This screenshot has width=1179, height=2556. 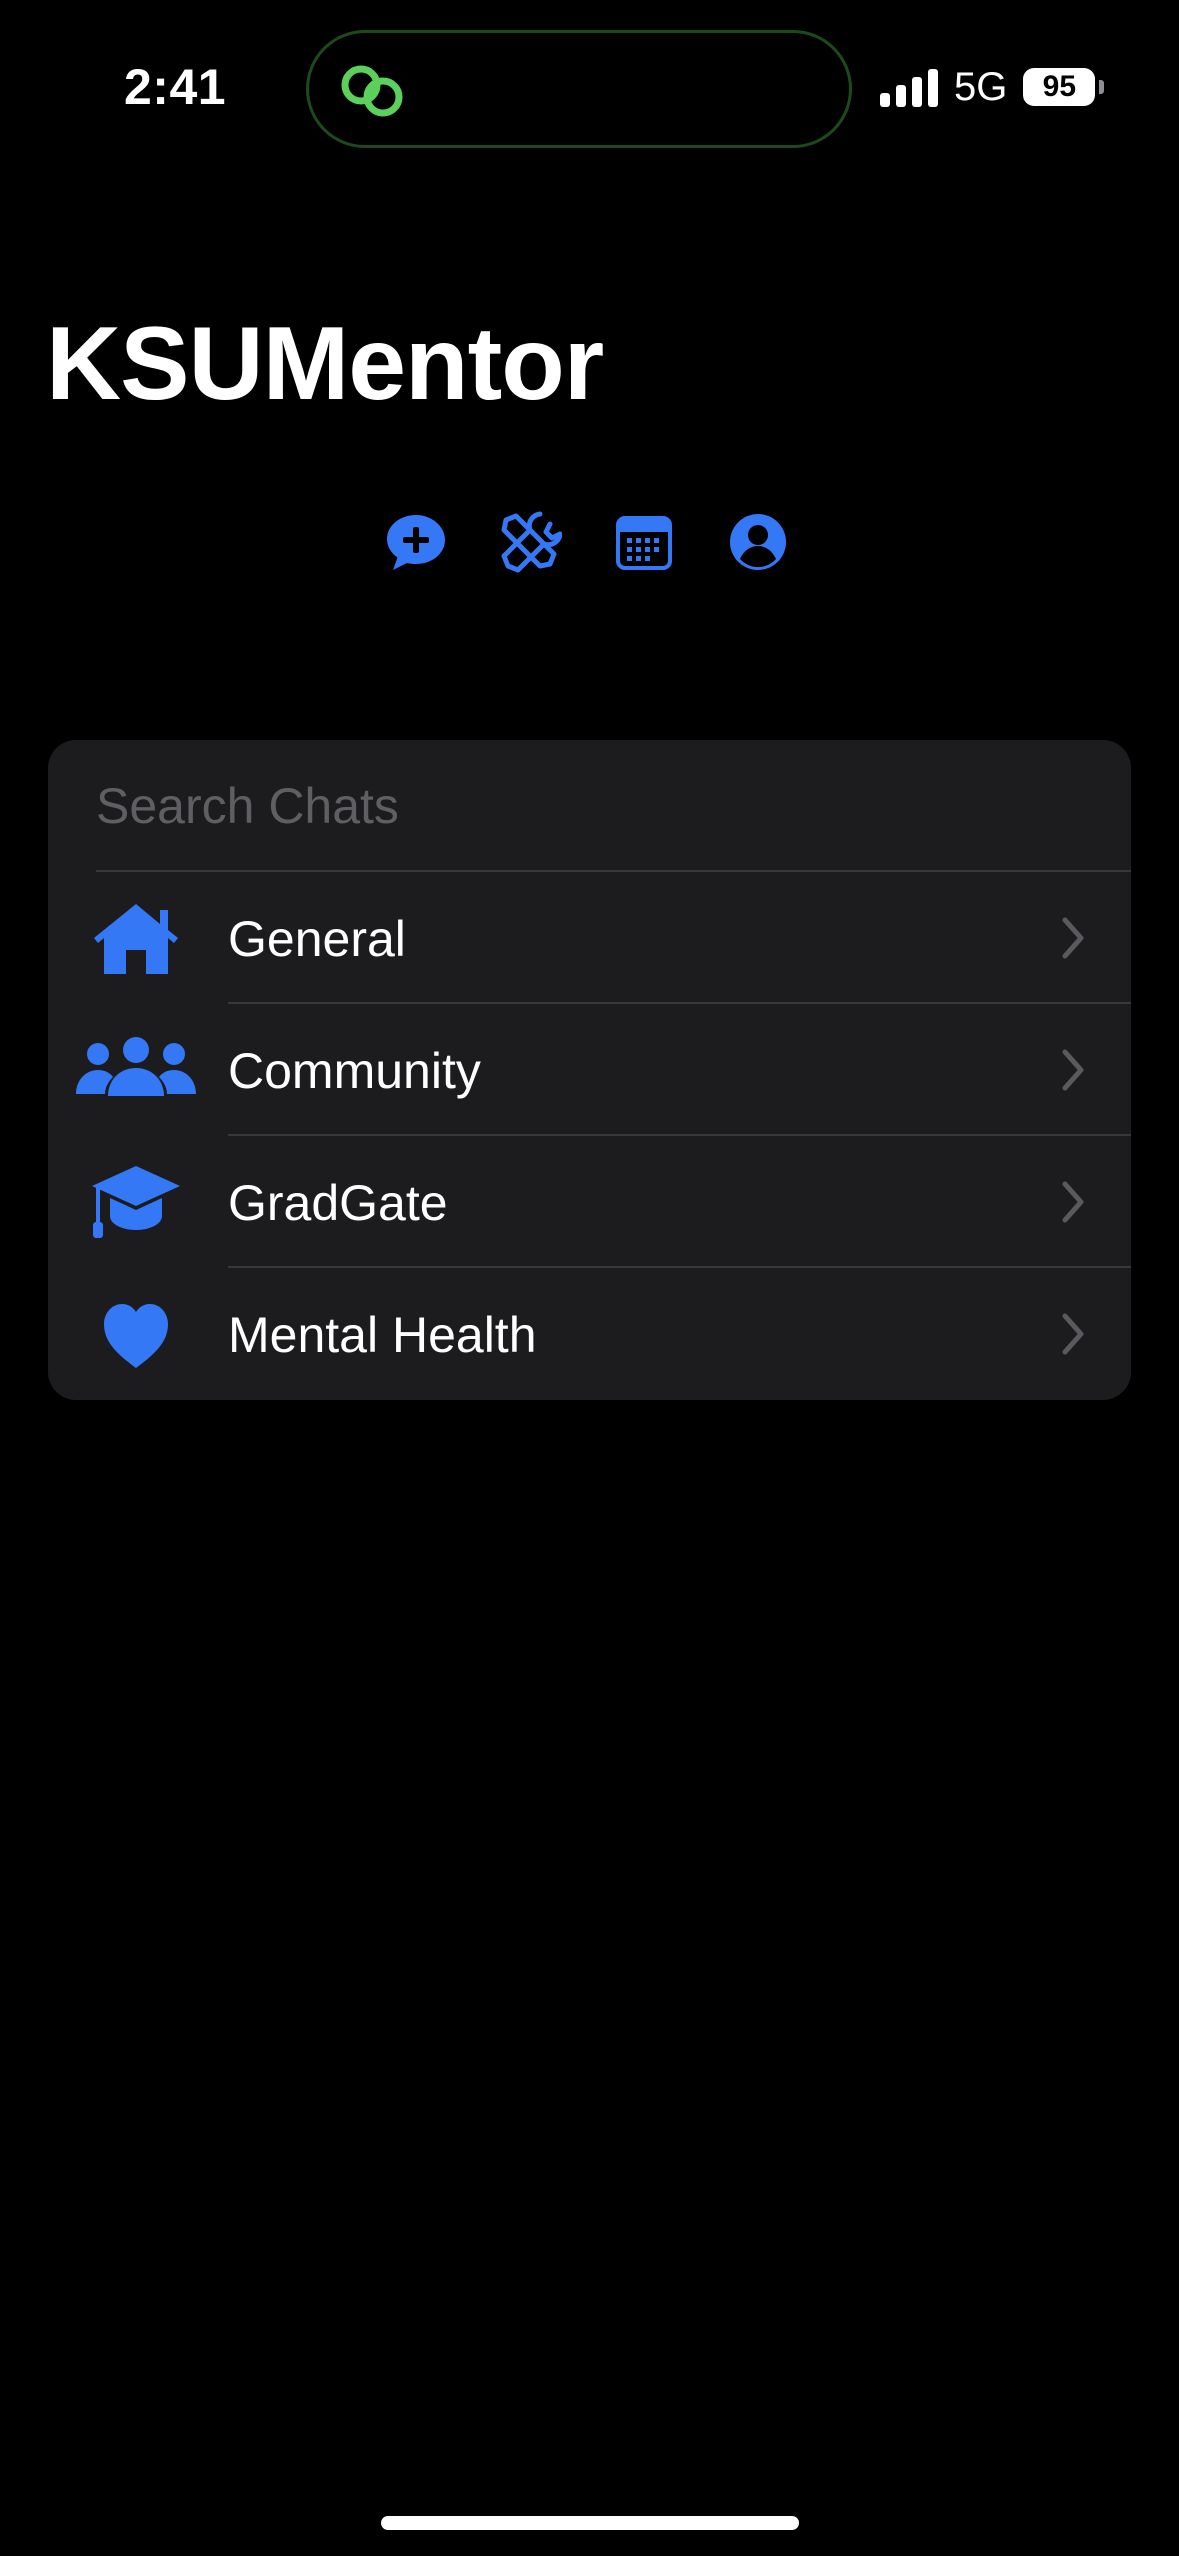 I want to click on profile-icon, so click(x=758, y=542).